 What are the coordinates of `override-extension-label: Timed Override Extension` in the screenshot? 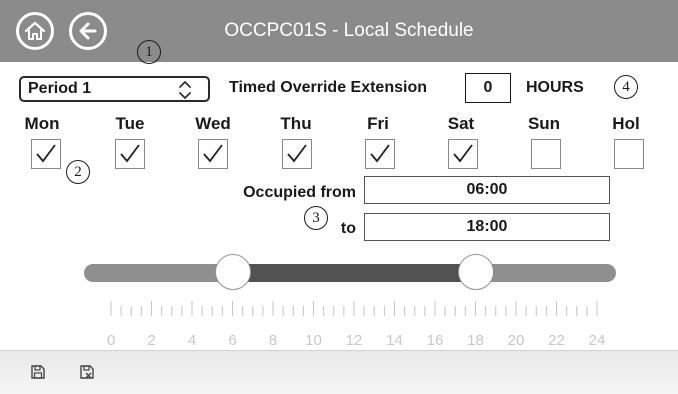 It's located at (328, 87).